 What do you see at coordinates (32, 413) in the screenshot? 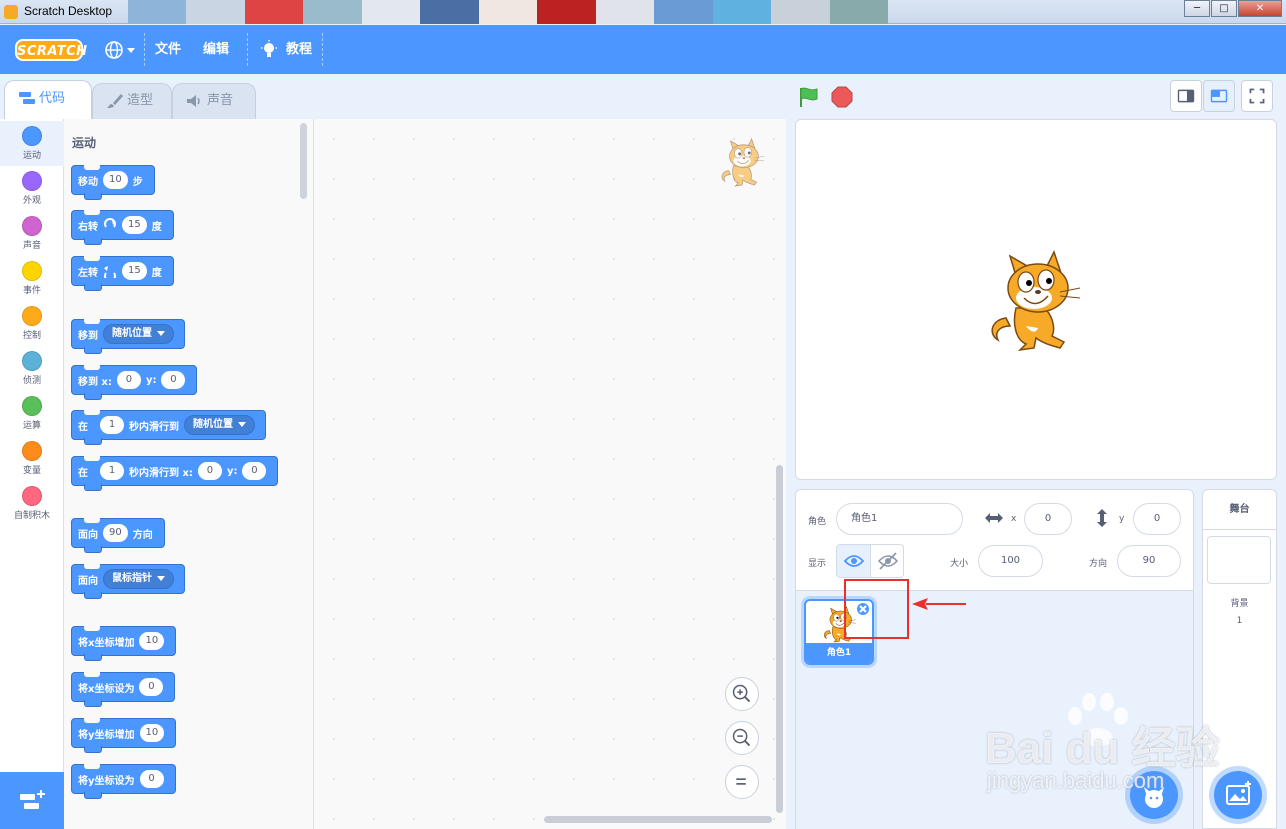
I see `category-operators: 运算` at bounding box center [32, 413].